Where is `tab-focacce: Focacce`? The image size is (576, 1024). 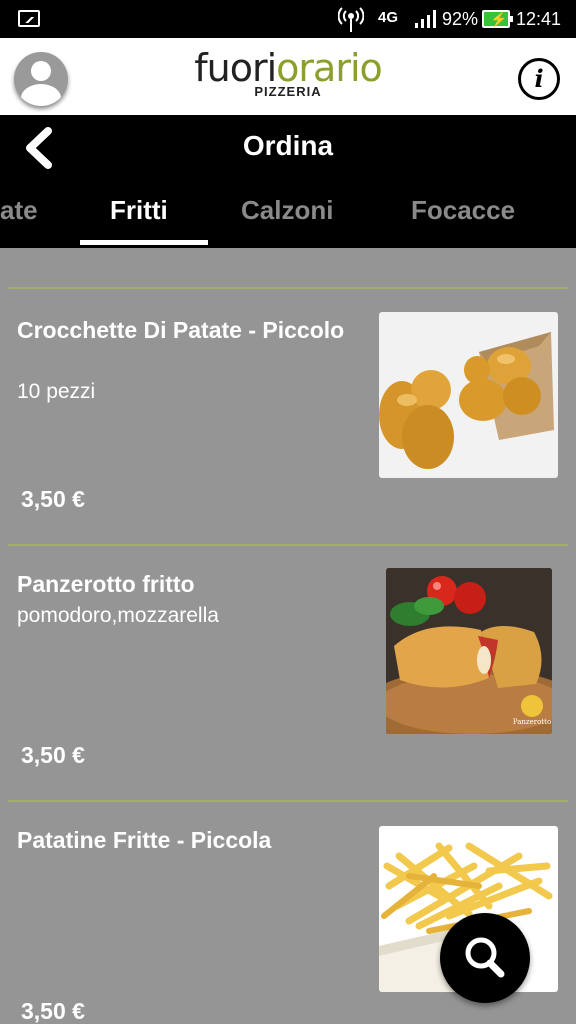
tab-focacce: Focacce is located at coordinates (463, 210).